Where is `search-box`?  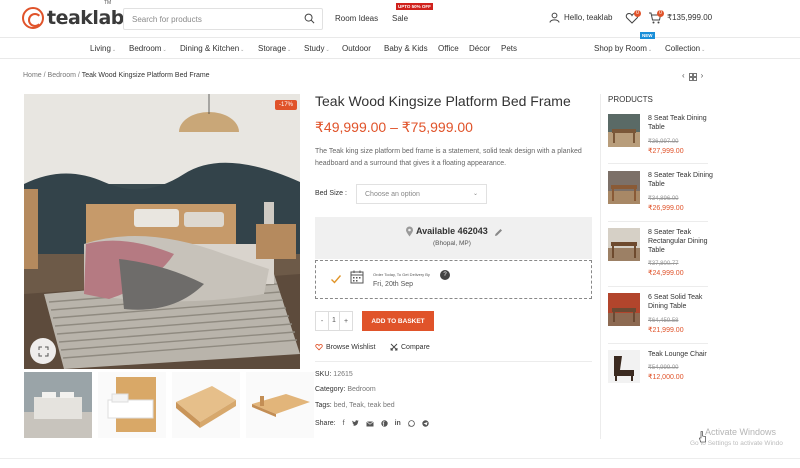 search-box is located at coordinates (223, 19).